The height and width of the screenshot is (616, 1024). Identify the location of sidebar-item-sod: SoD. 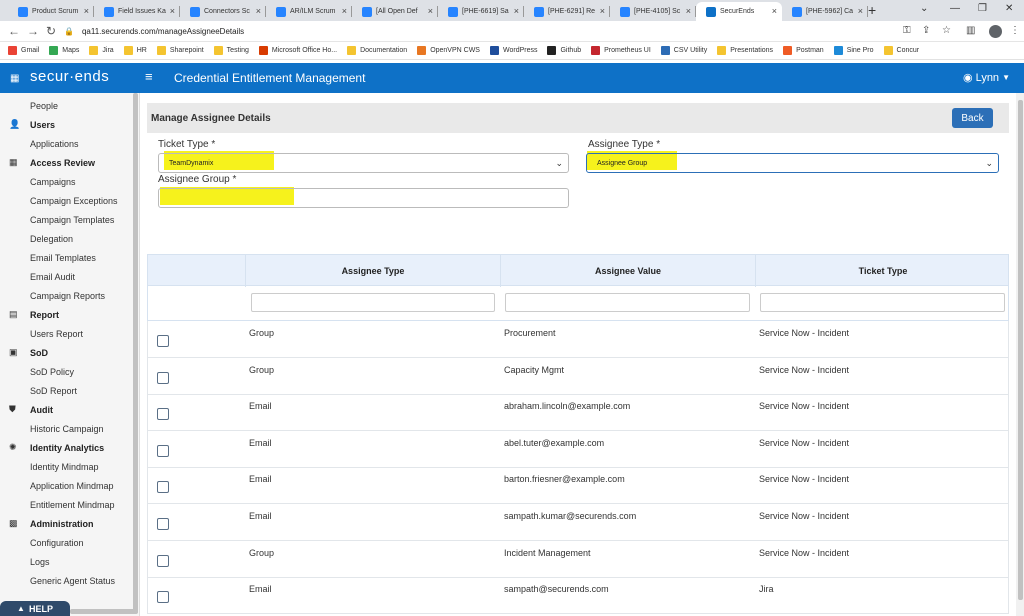
(39, 353).